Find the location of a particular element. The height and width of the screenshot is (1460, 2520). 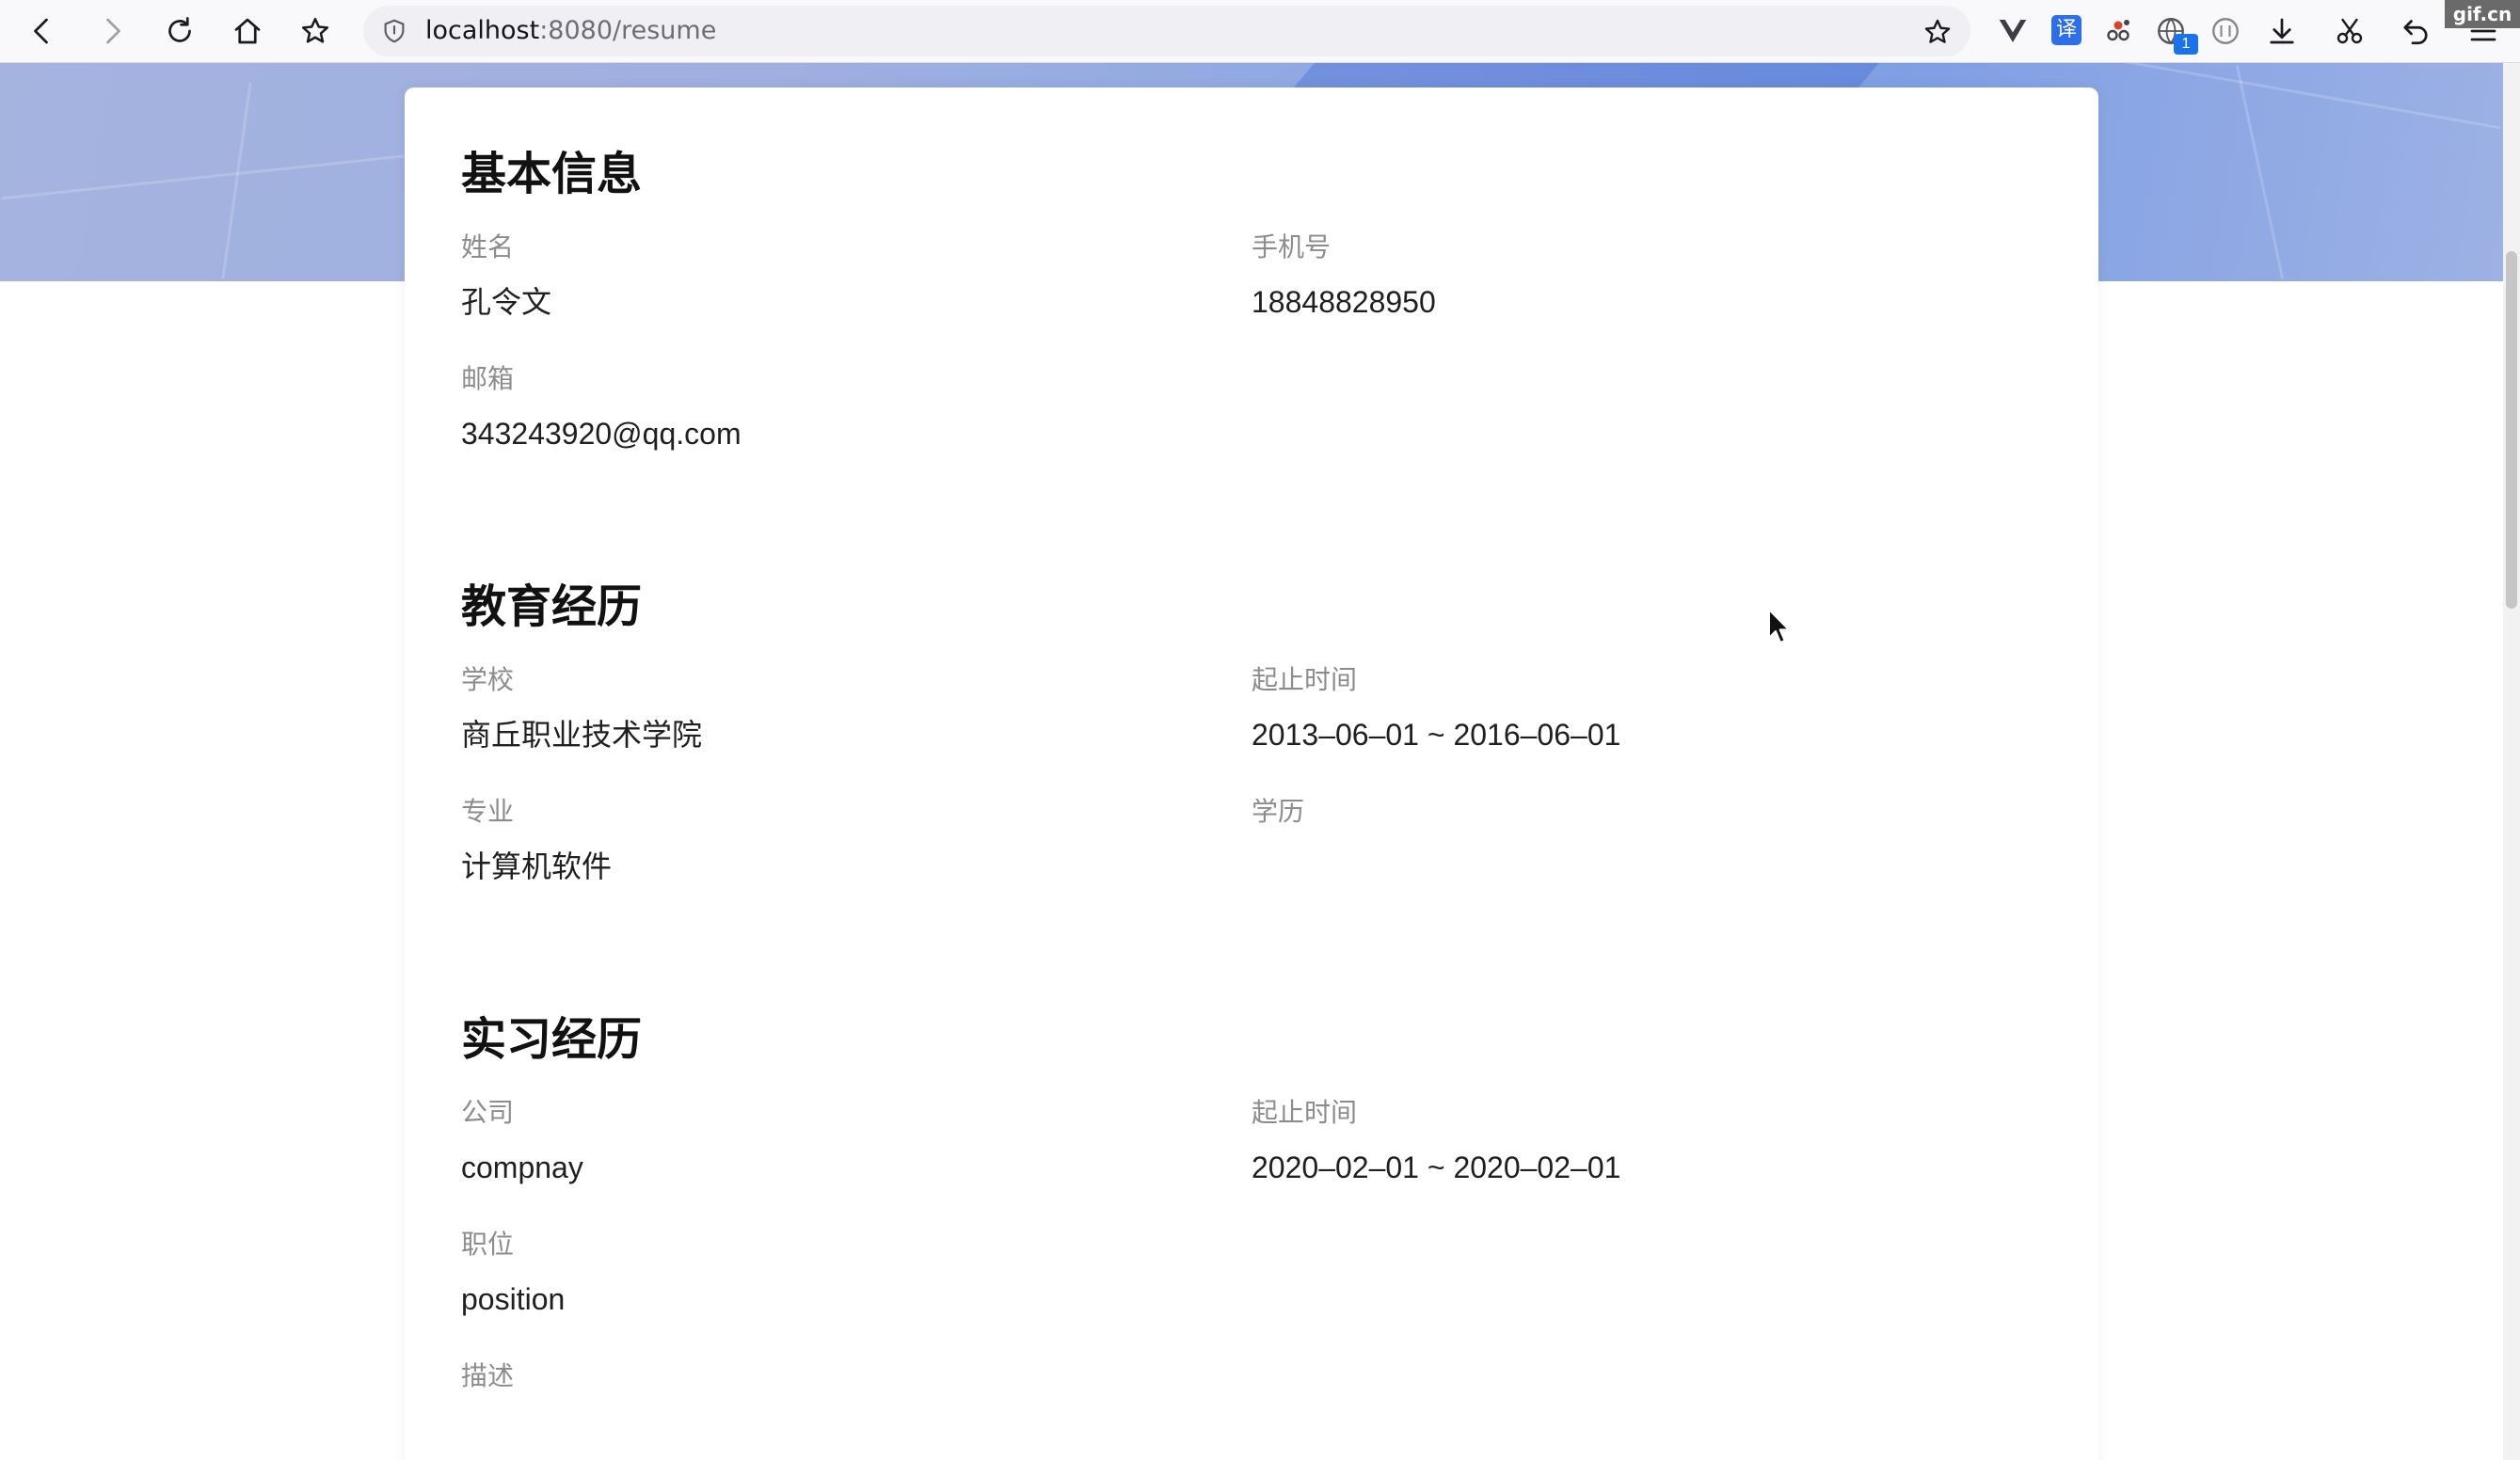

degree-label: 学历 is located at coordinates (1278, 812).